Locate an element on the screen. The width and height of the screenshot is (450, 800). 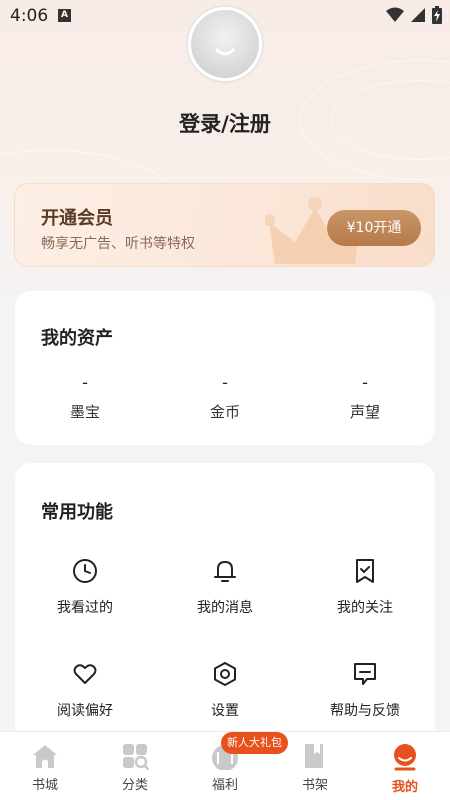
nav-item-category: 分类 is located at coordinates (135, 766).